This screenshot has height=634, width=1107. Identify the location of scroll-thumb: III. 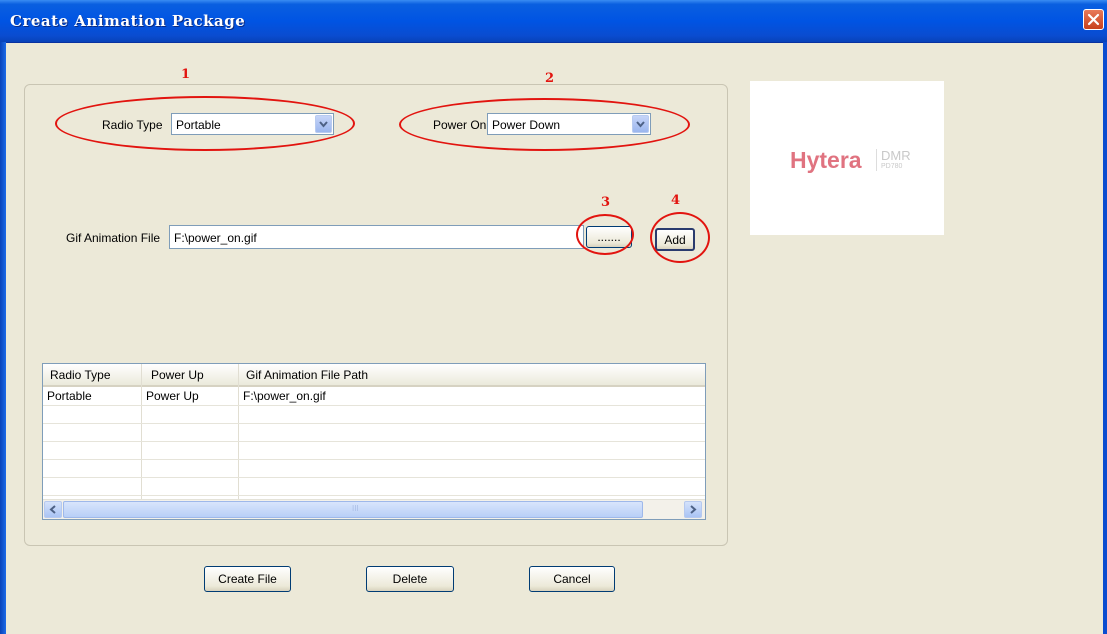
(353, 509).